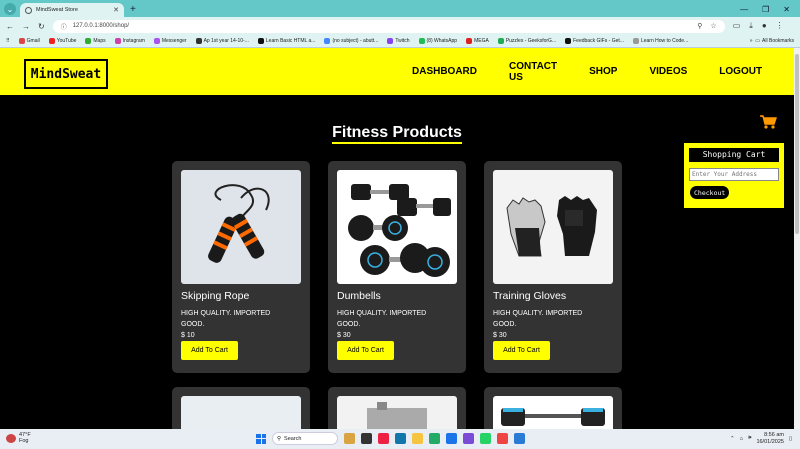 The width and height of the screenshot is (800, 449). Describe the element at coordinates (10, 9) in the screenshot. I see `tab-search-icon: ⌄` at that location.